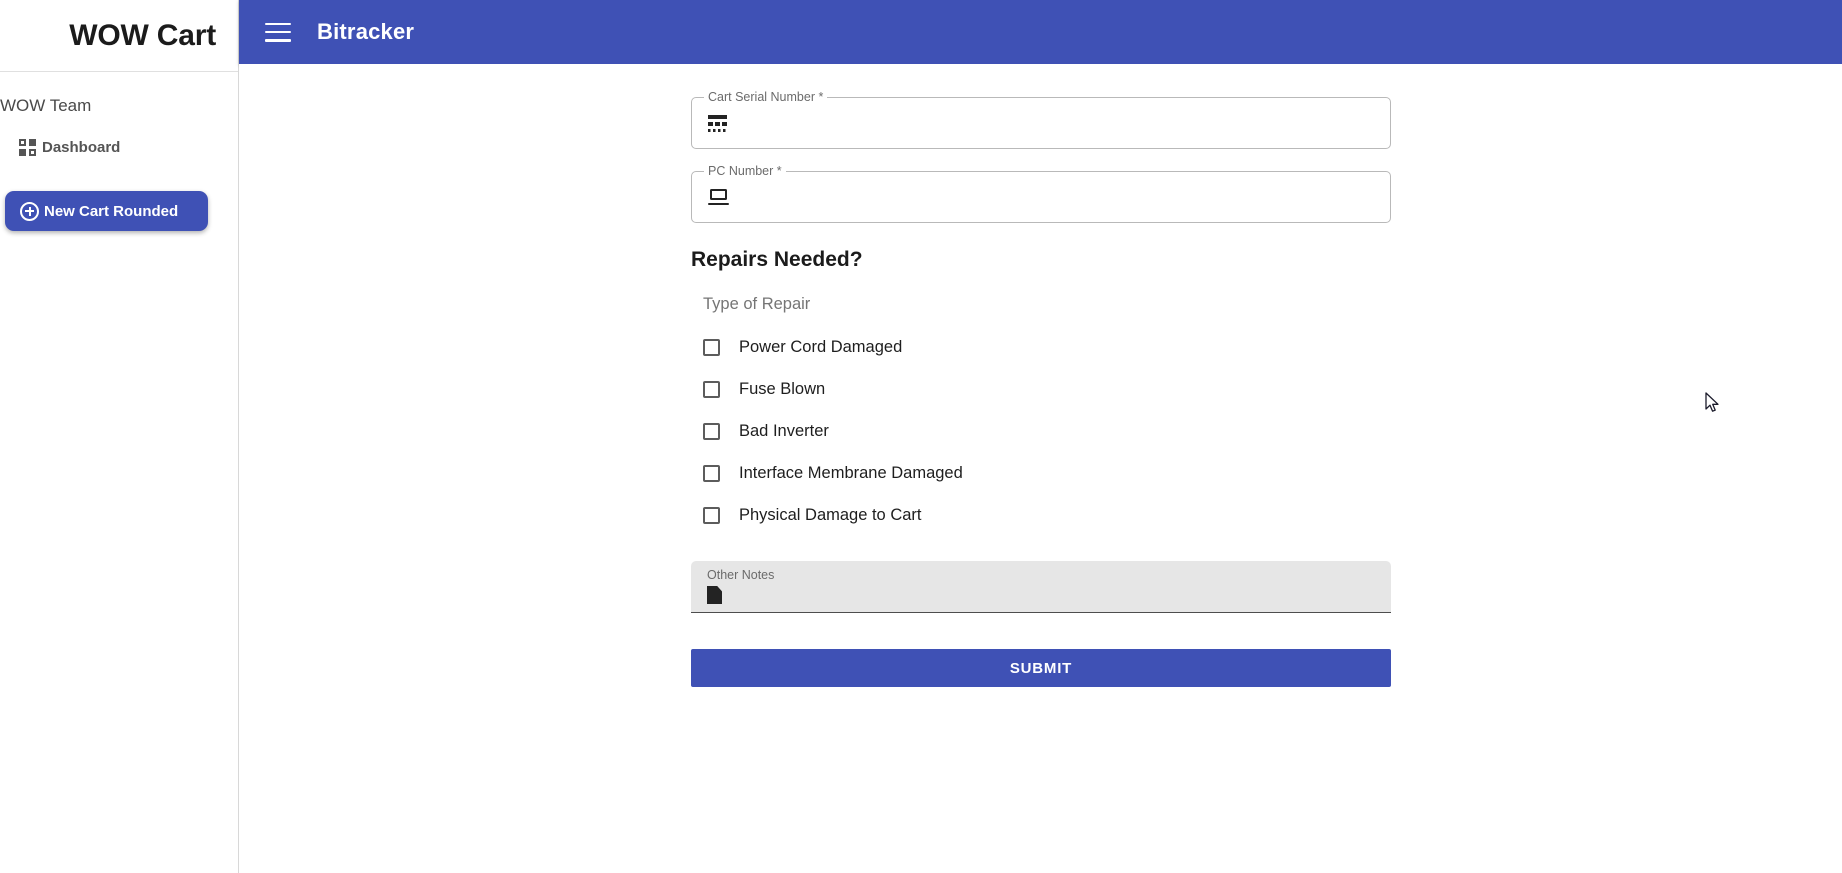 Image resolution: width=1842 pixels, height=873 pixels. I want to click on sidebar-brand-area: WOW Cart, so click(119, 36).